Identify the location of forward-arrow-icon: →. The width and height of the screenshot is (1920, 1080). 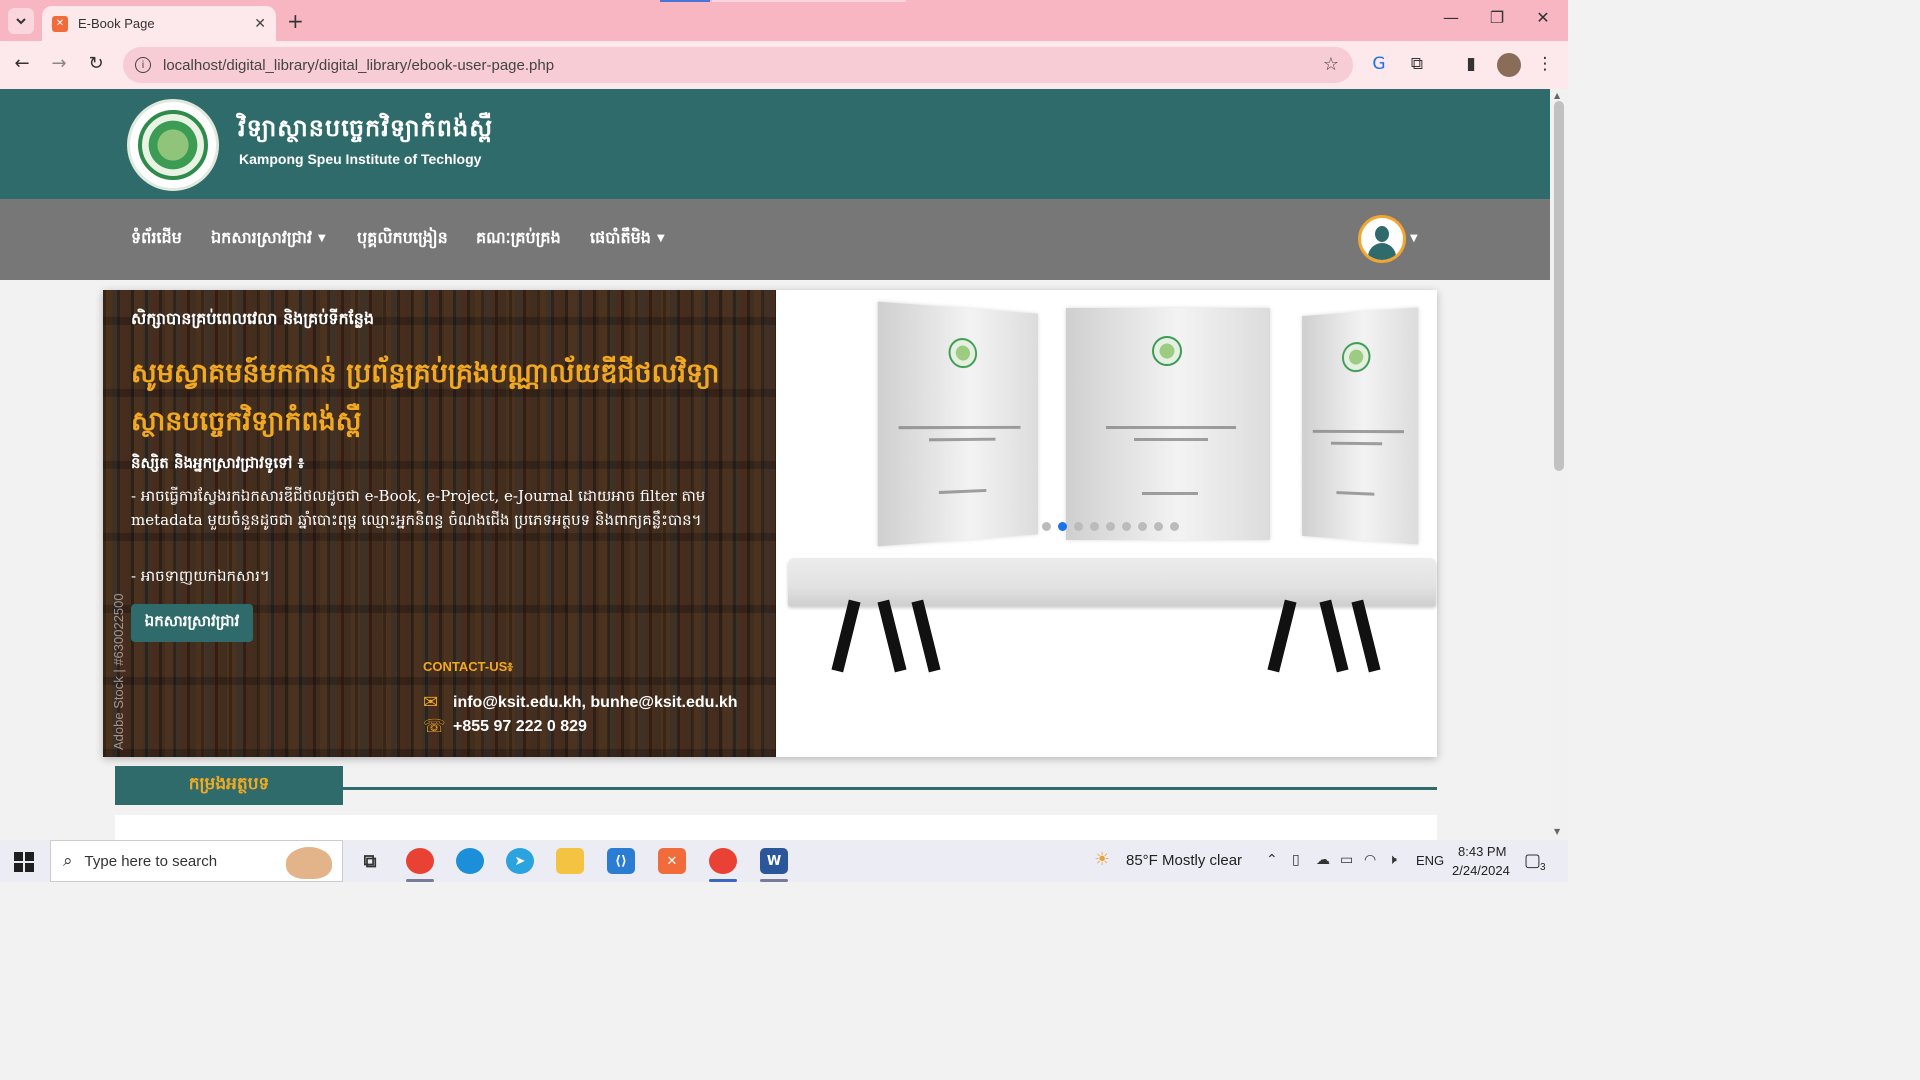
(59, 63).